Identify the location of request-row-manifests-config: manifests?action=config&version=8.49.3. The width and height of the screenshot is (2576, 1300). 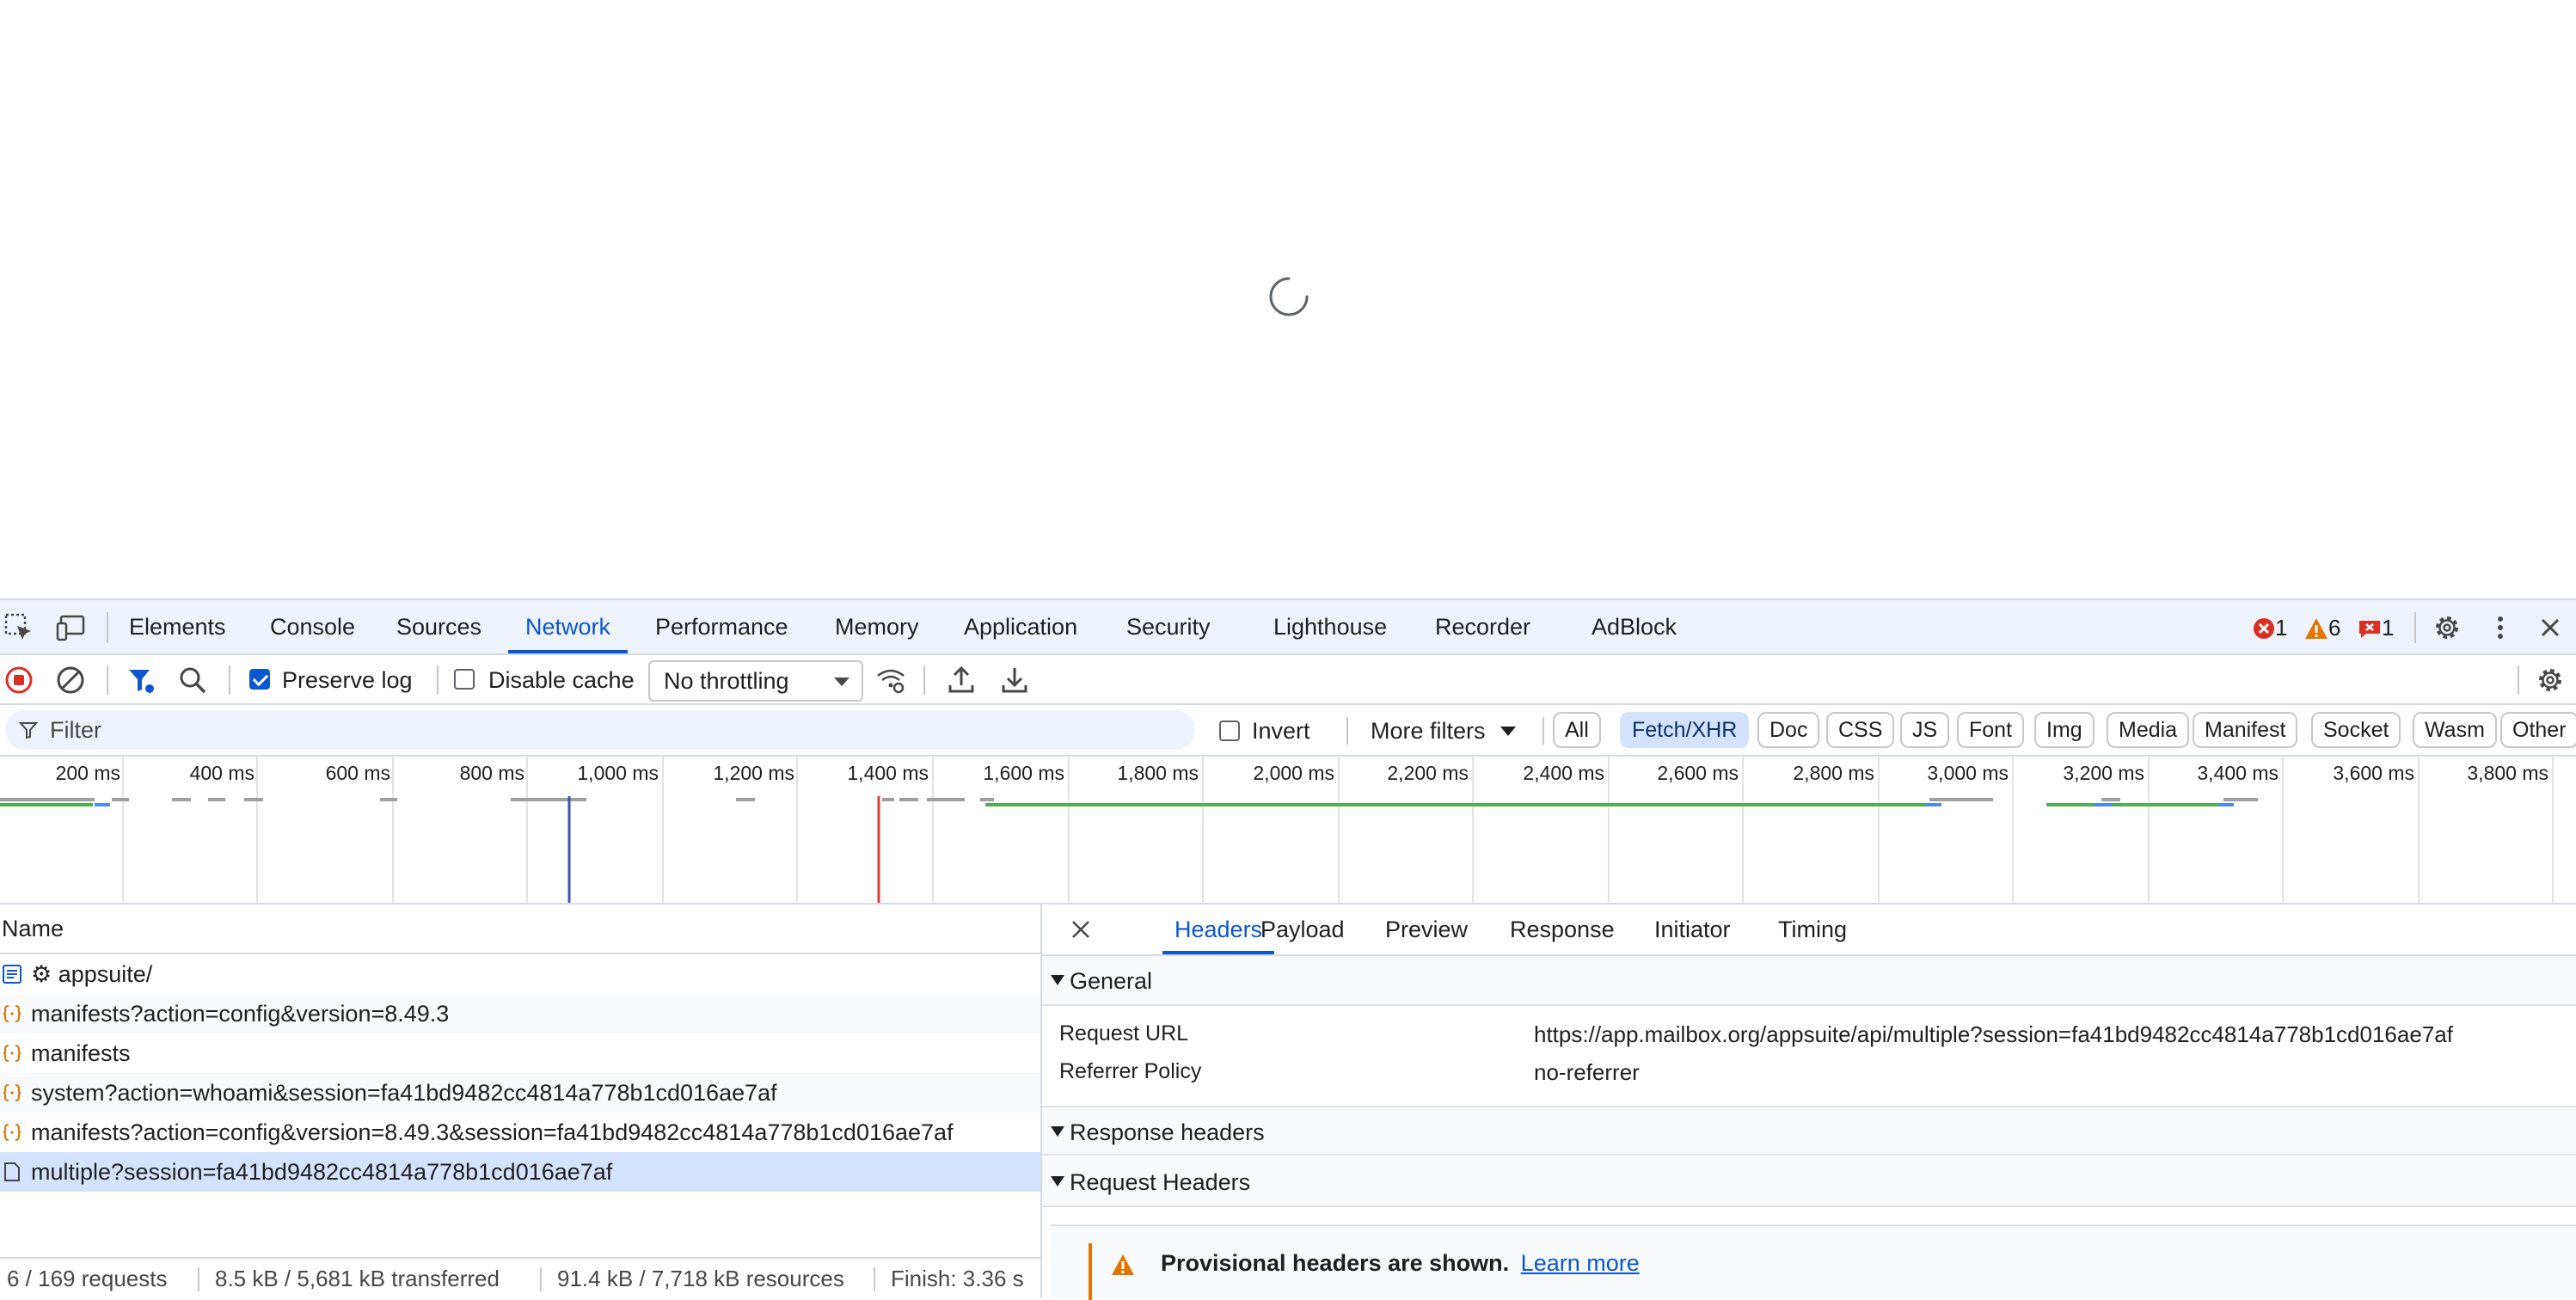
(520, 1014).